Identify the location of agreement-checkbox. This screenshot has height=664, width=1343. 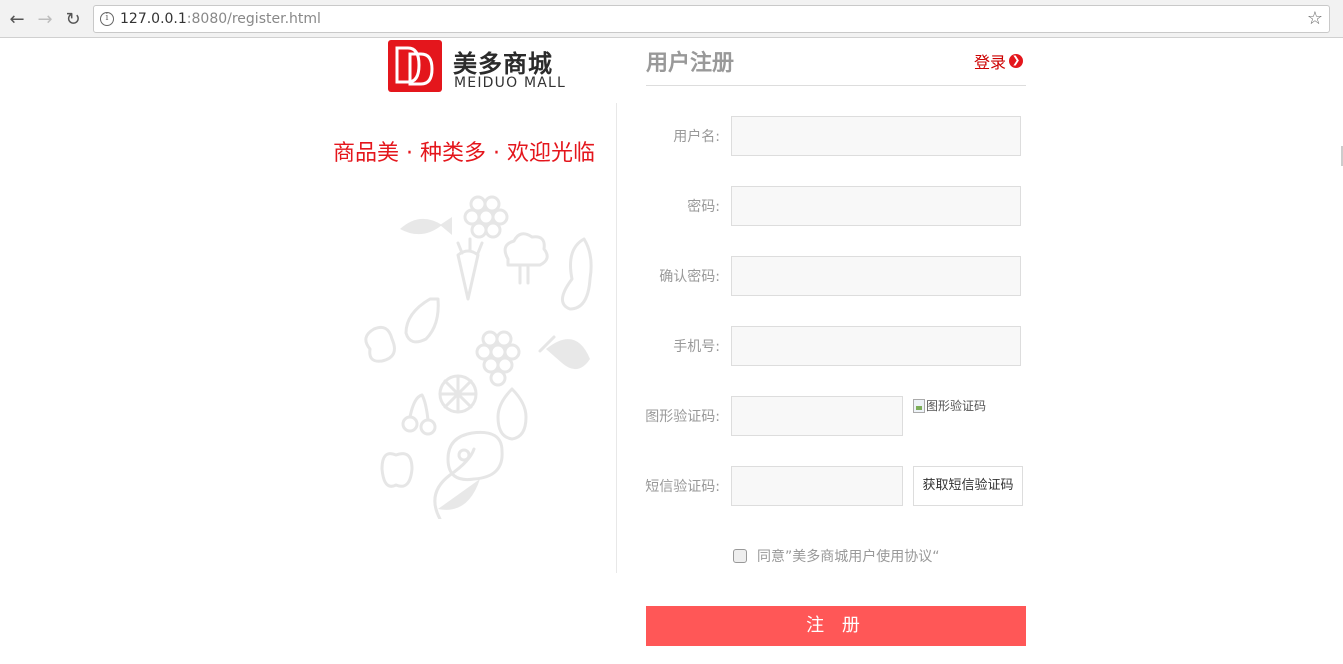
(740, 556).